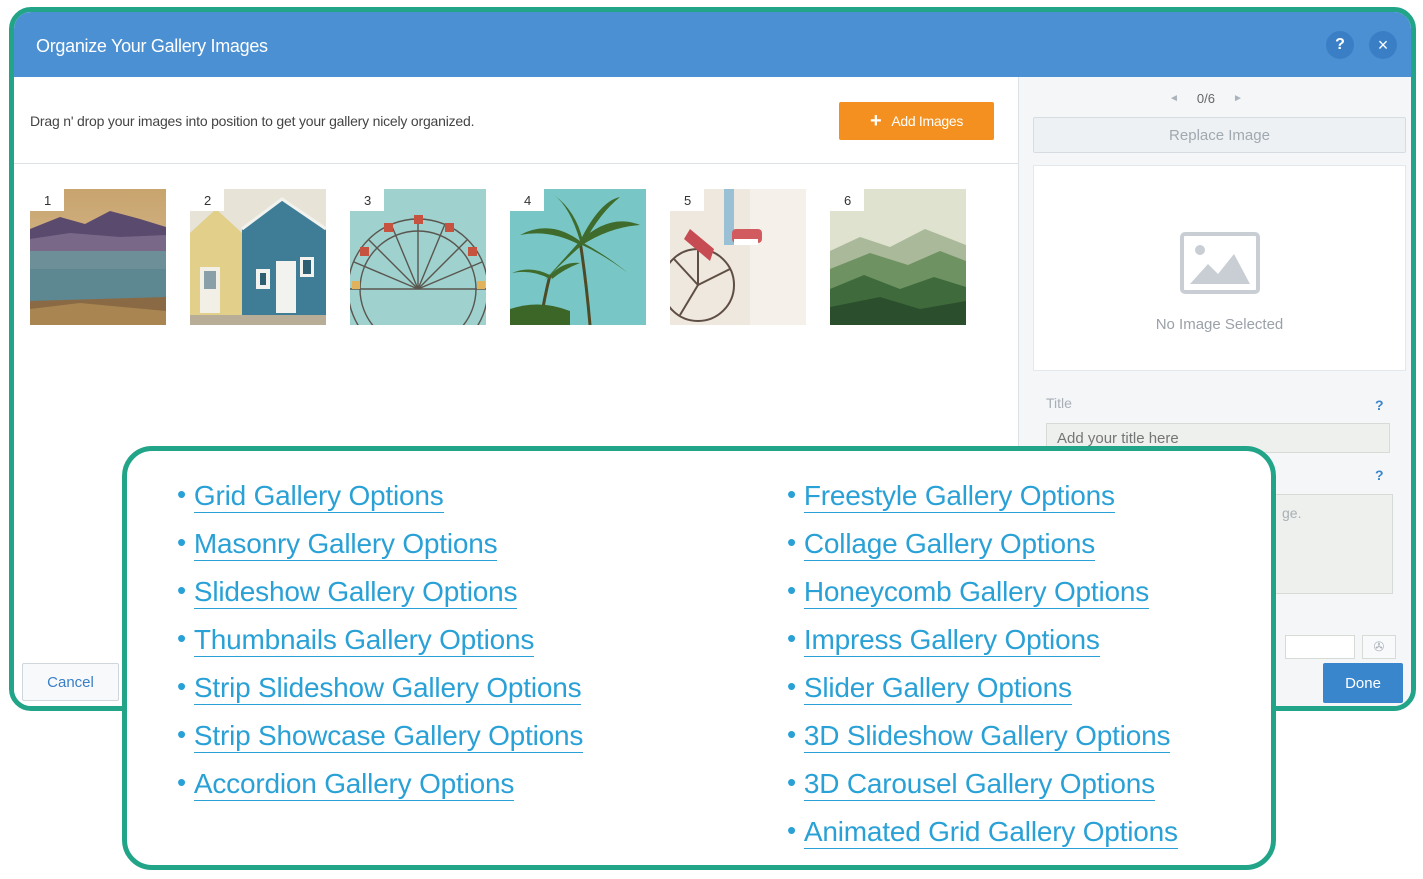  I want to click on option-masonry: • Masonry Gallery Options, so click(380, 552).